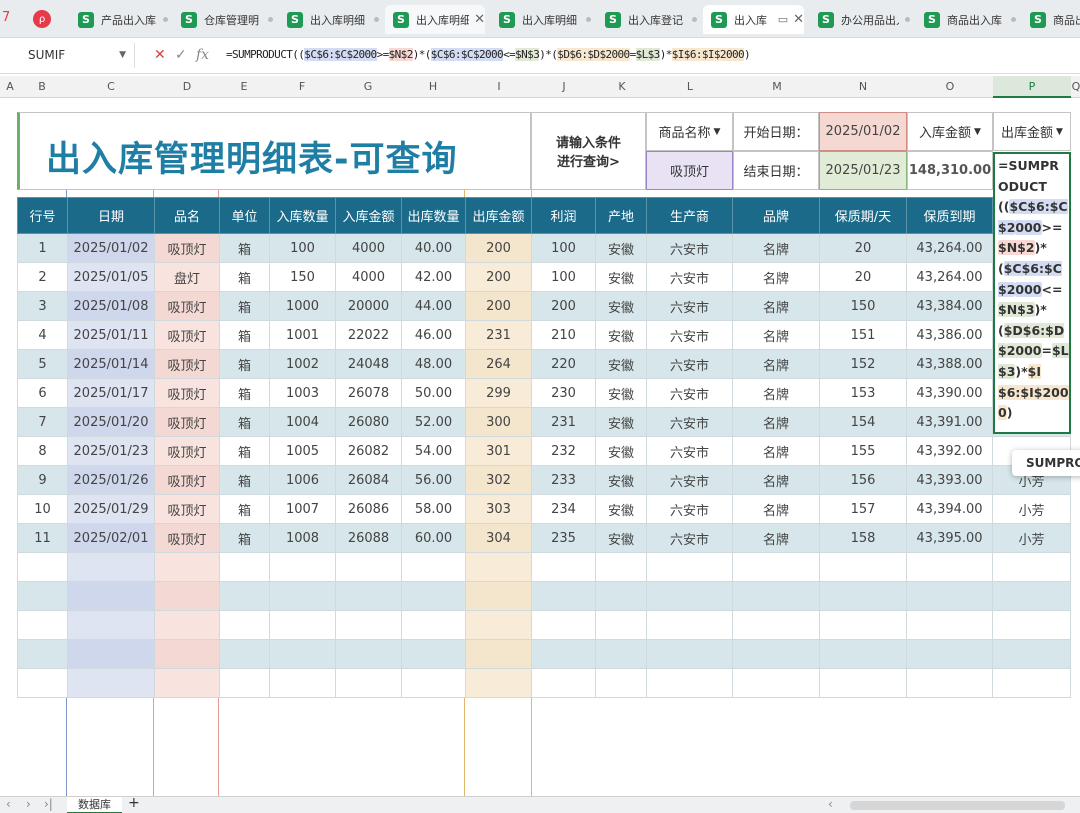  Describe the element at coordinates (777, 87) in the screenshot. I see `column-header-m: M` at that location.